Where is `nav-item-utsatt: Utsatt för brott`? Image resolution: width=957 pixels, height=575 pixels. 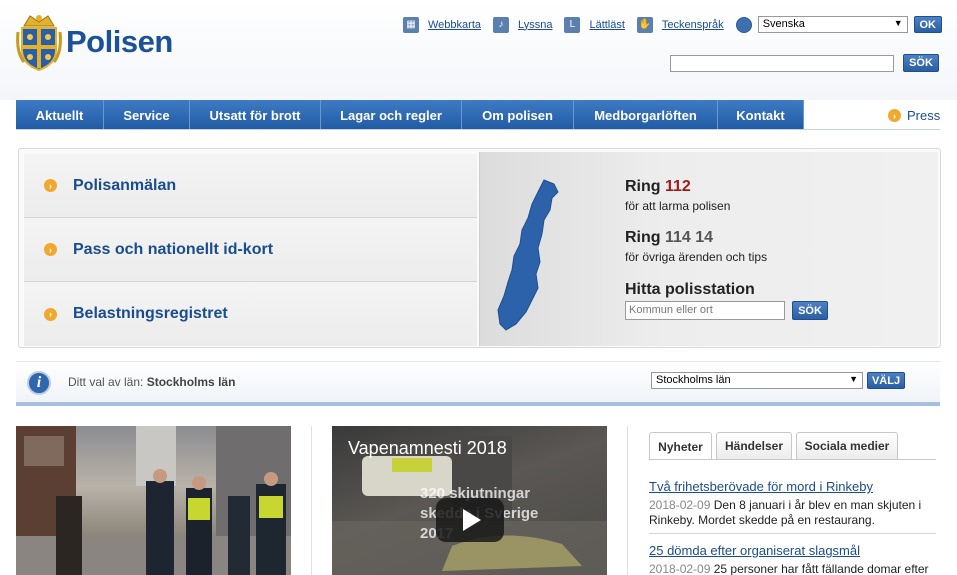 nav-item-utsatt: Utsatt för brott is located at coordinates (255, 115).